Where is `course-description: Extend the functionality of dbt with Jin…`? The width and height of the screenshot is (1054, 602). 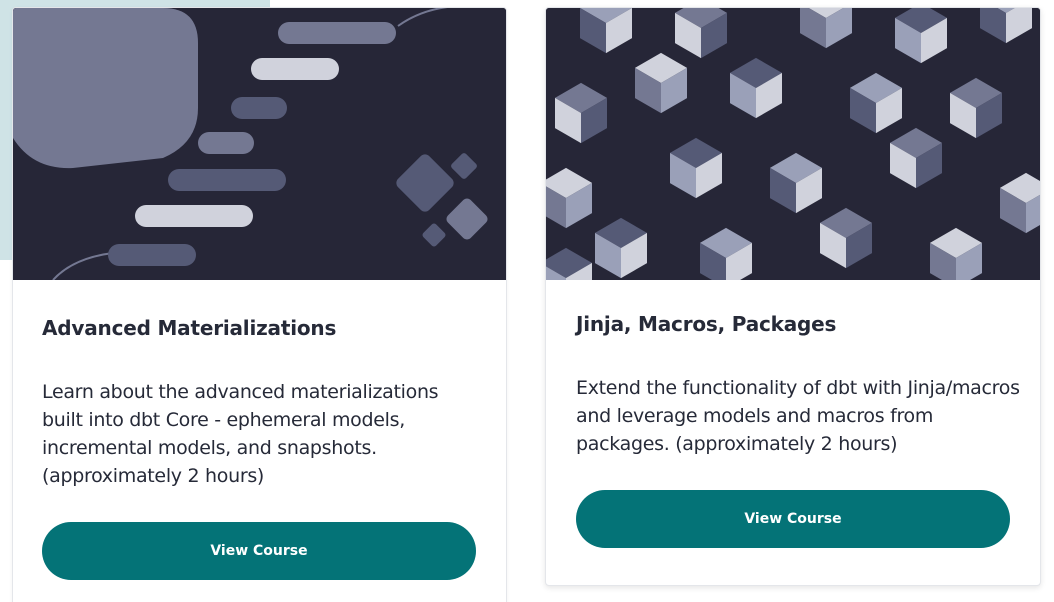 course-description: Extend the functionality of dbt with Jin… is located at coordinates (798, 416).